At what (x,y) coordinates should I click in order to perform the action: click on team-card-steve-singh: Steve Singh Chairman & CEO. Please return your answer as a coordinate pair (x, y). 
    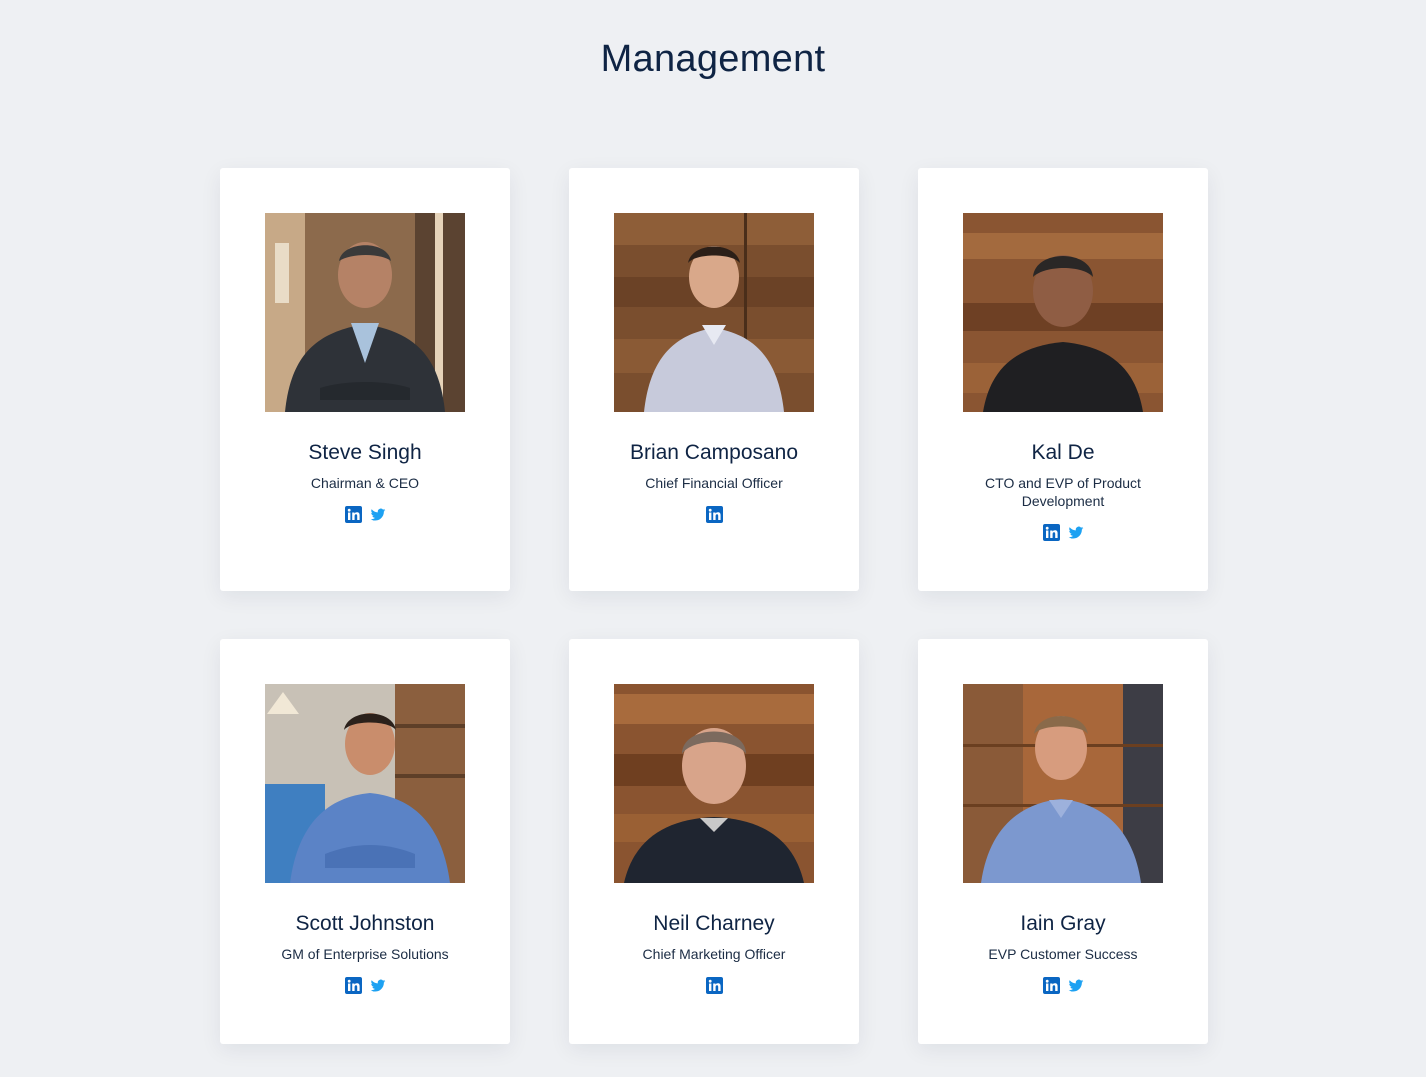
    Looking at the image, I should click on (365, 379).